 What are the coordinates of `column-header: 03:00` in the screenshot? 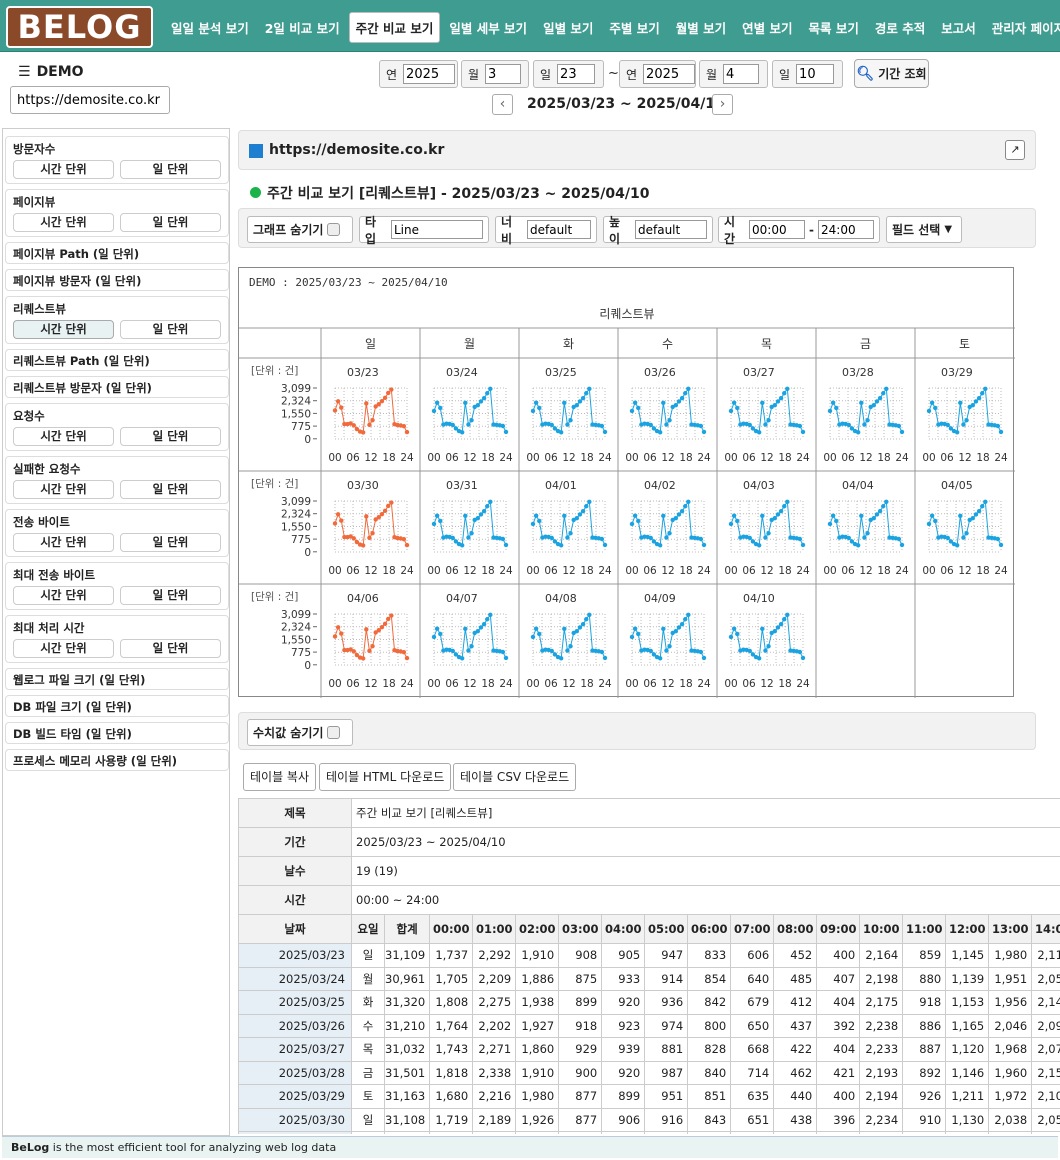 It's located at (580, 929).